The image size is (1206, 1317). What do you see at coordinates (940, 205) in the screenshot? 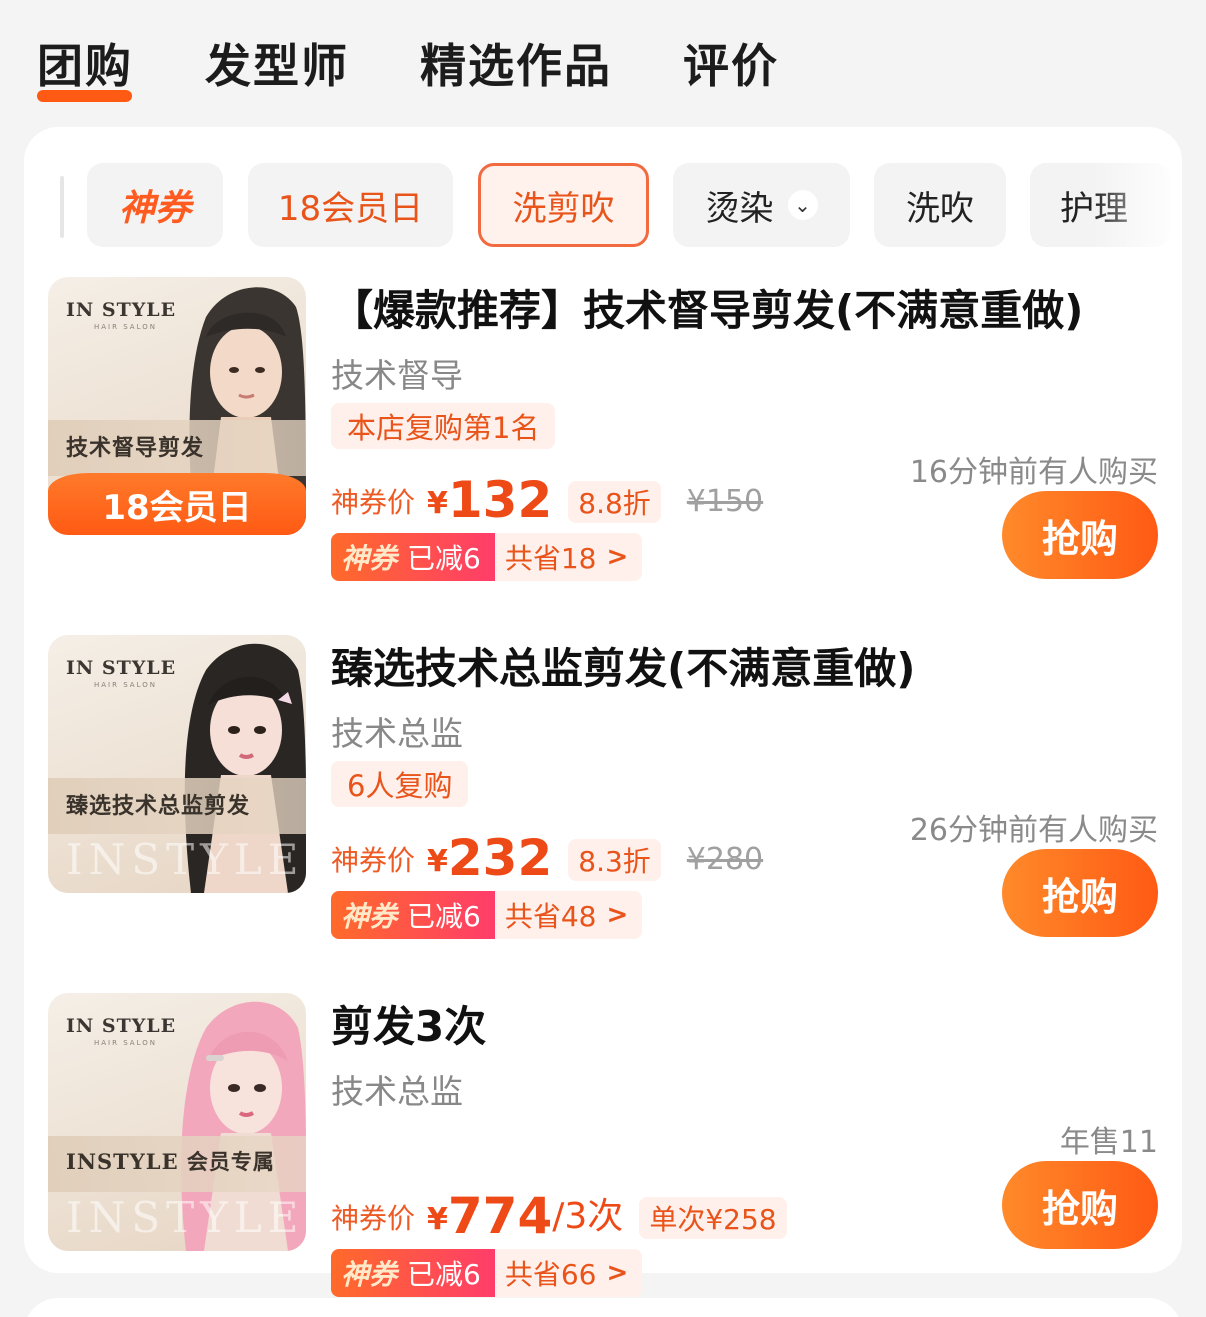
I see `filter-chip-wash-blow: 洗吹` at bounding box center [940, 205].